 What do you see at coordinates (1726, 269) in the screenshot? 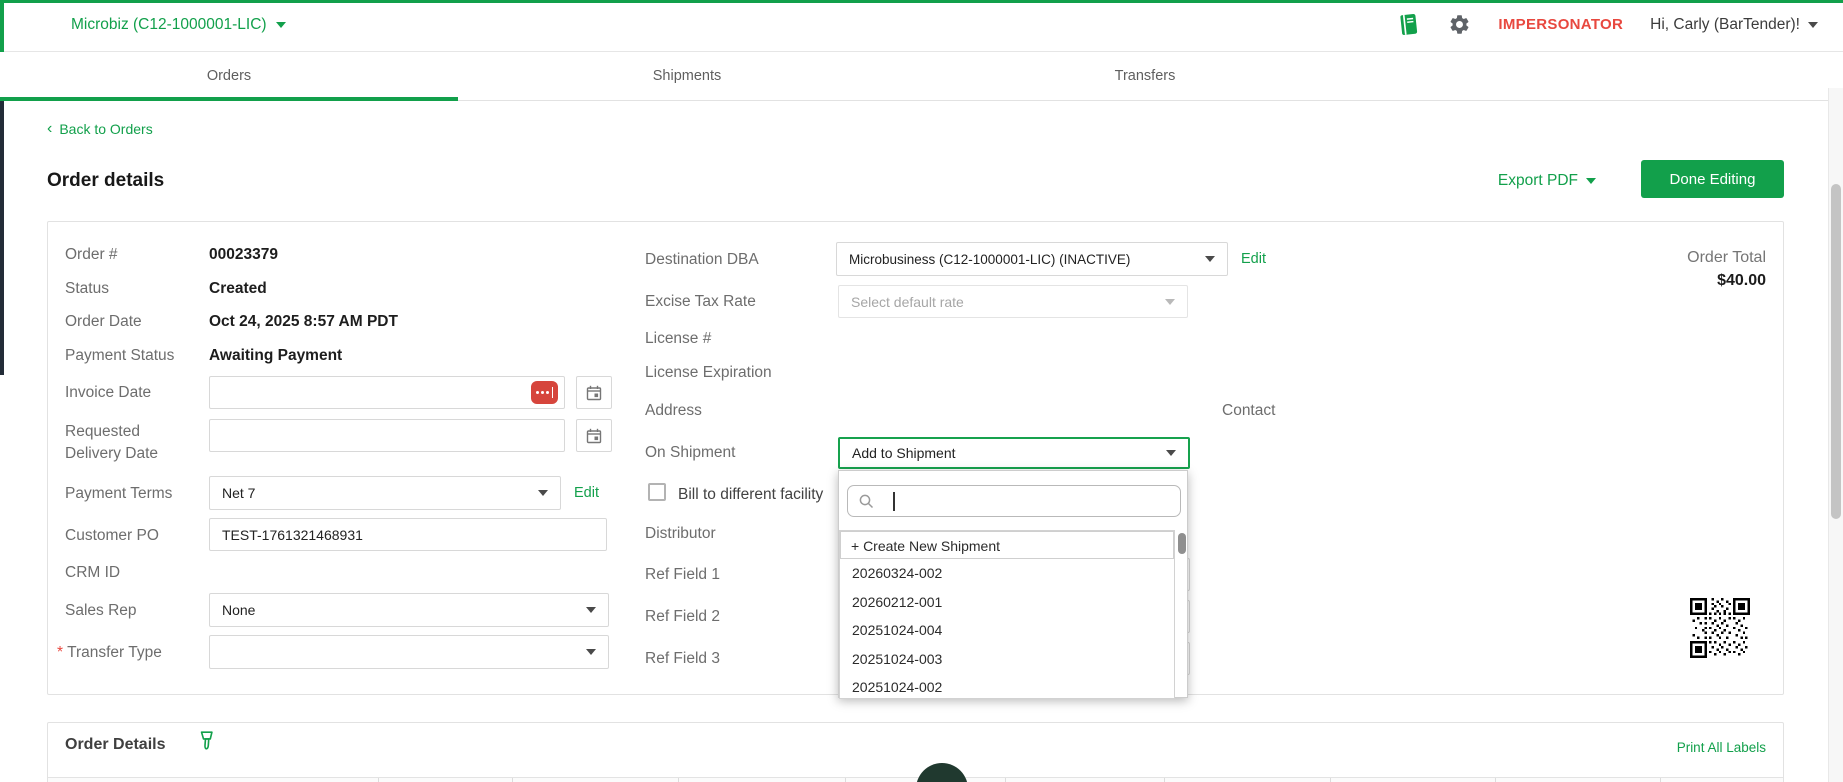
I see `order-total-block: Order Total $40.00` at bounding box center [1726, 269].